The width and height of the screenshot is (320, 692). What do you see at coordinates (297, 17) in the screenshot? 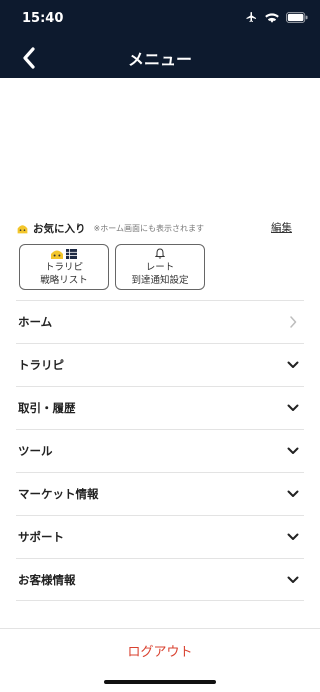
I see `battery-icon` at bounding box center [297, 17].